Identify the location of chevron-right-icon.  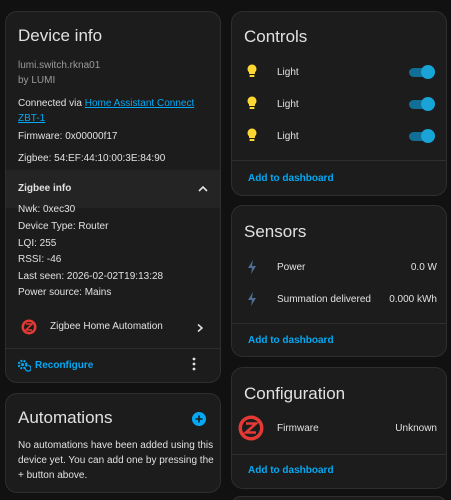
(200, 328).